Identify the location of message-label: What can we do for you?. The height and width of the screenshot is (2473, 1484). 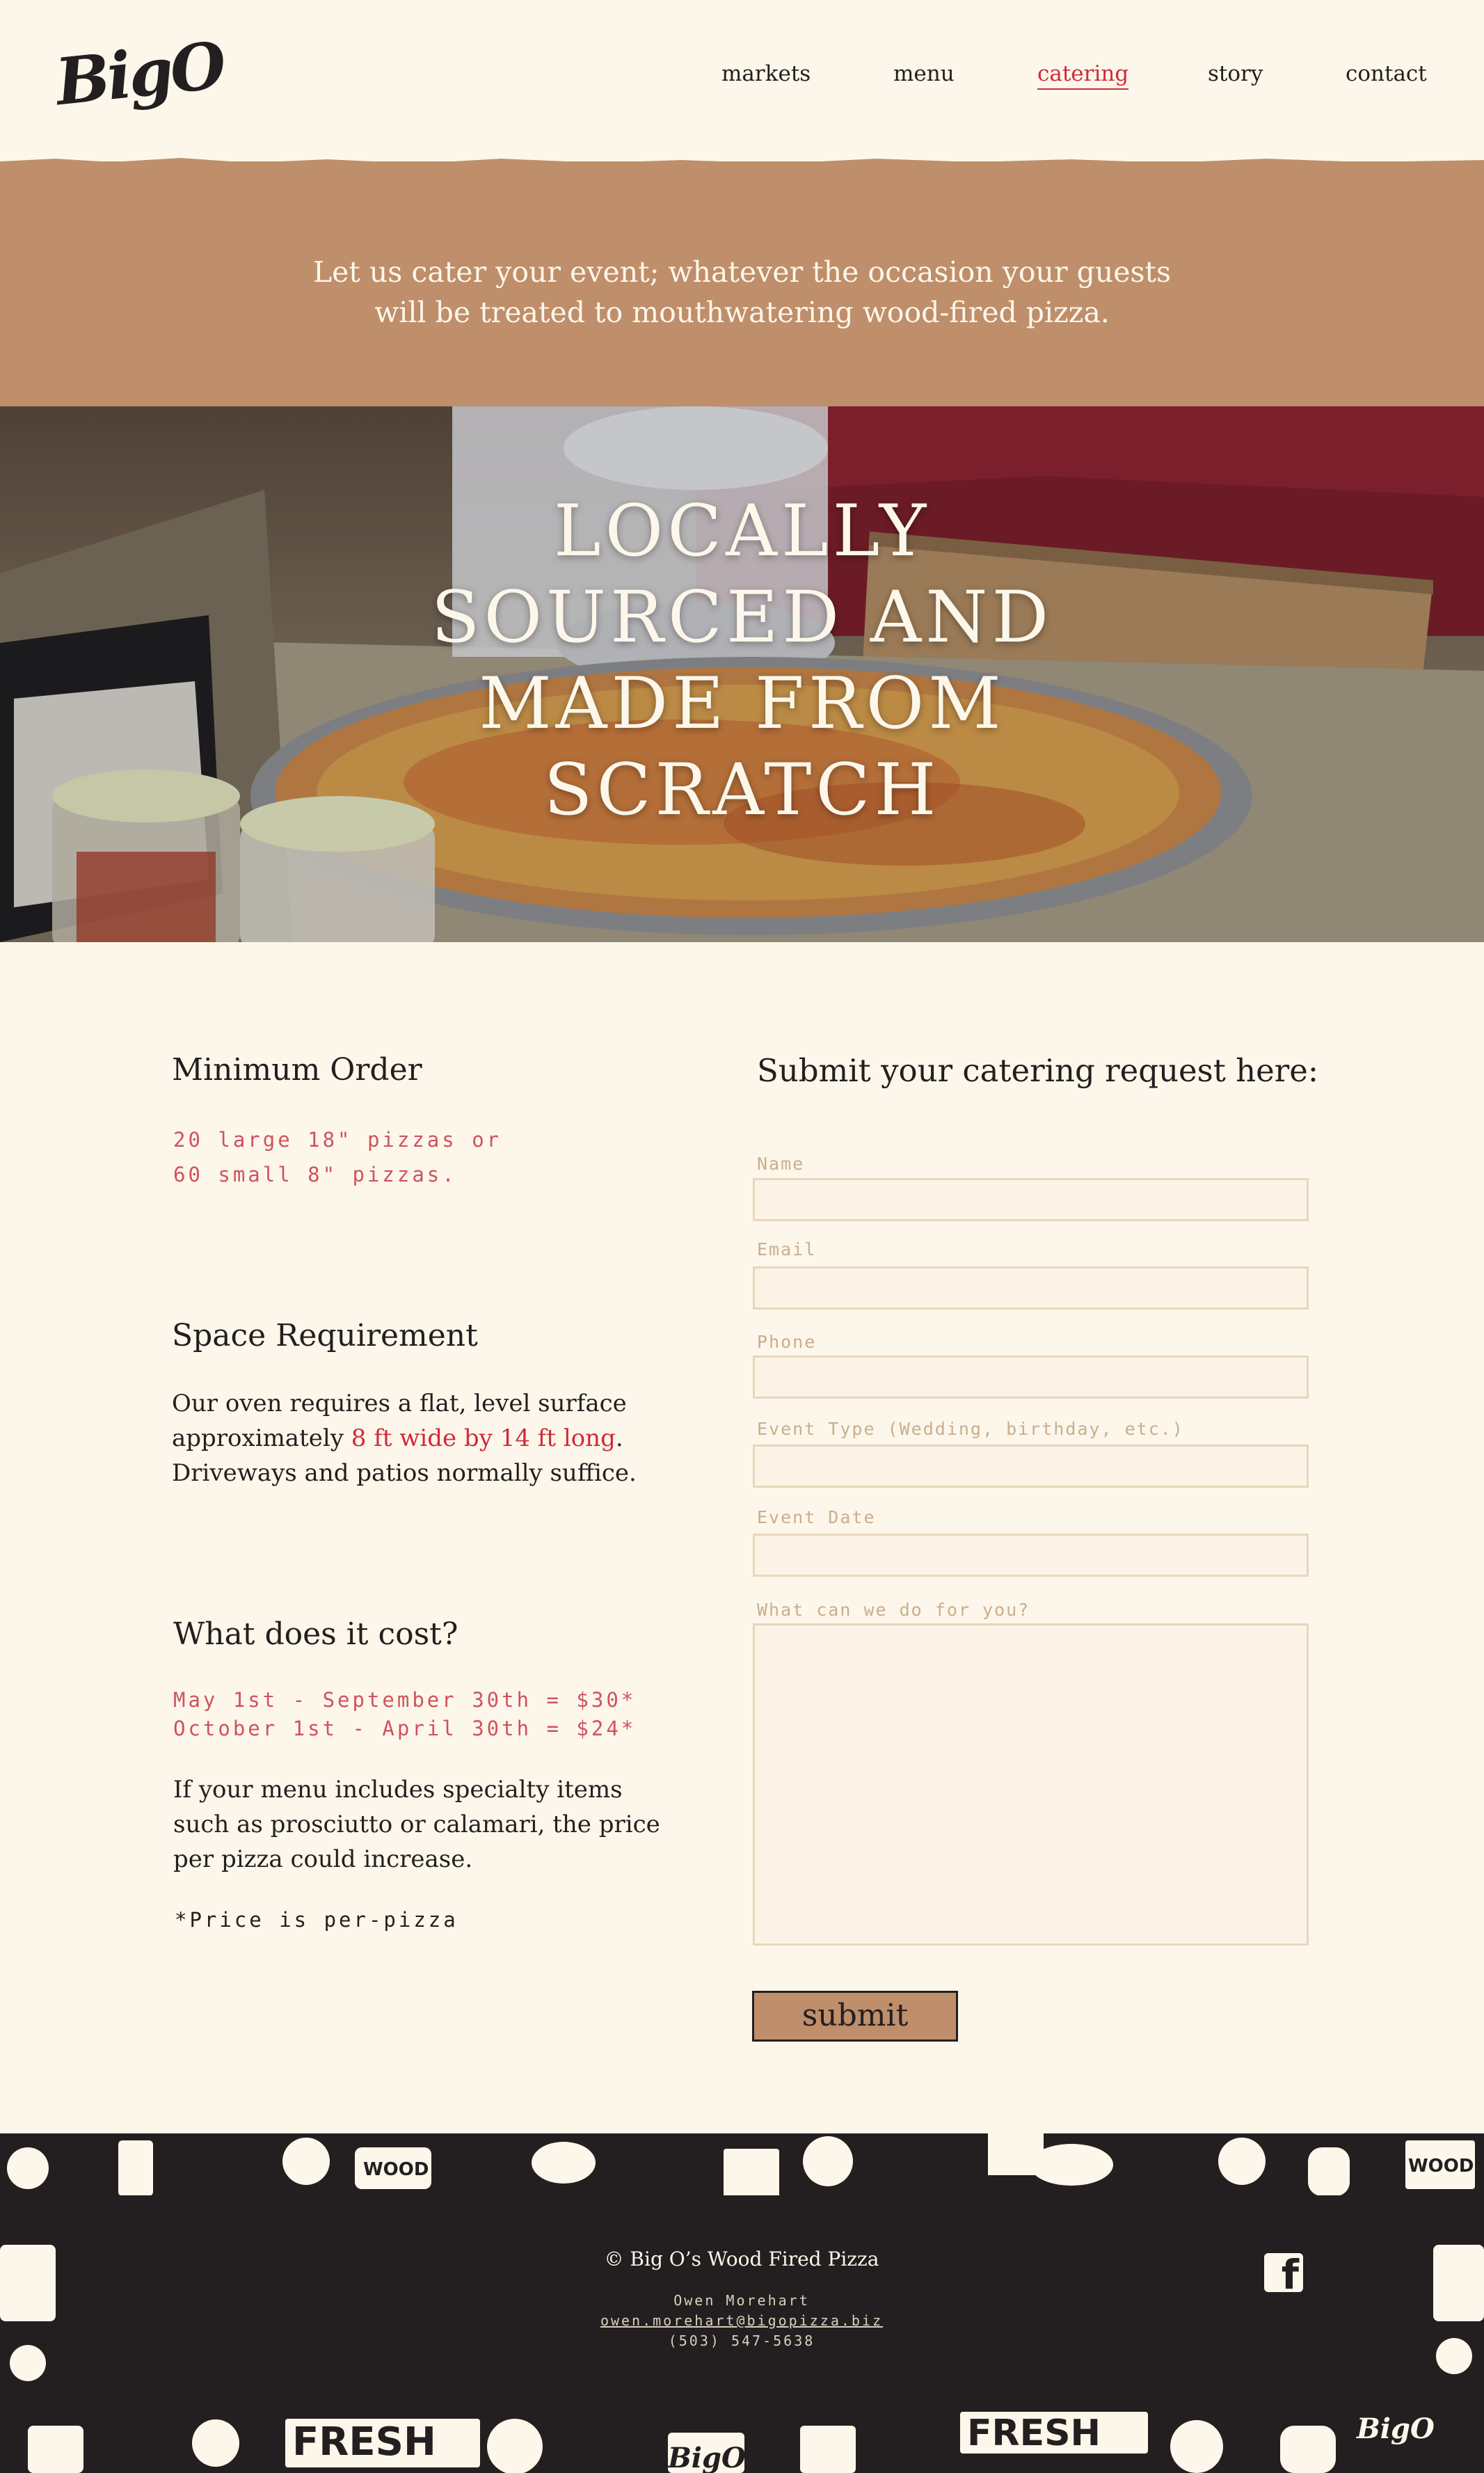
(894, 1610).